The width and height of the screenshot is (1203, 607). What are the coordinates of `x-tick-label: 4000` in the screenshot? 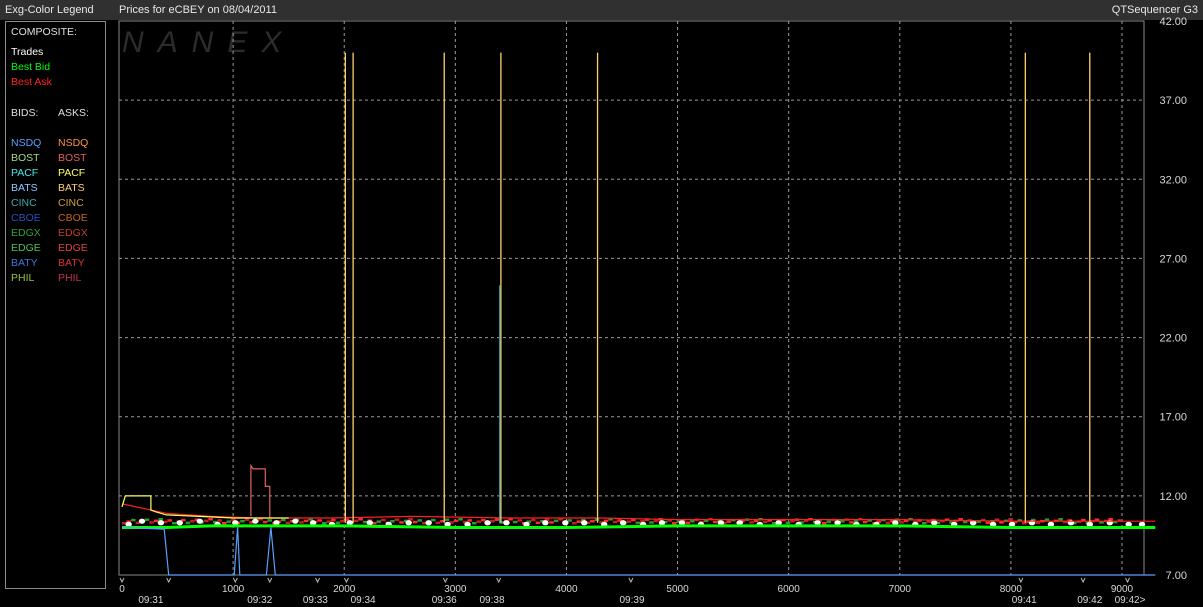 It's located at (566, 589).